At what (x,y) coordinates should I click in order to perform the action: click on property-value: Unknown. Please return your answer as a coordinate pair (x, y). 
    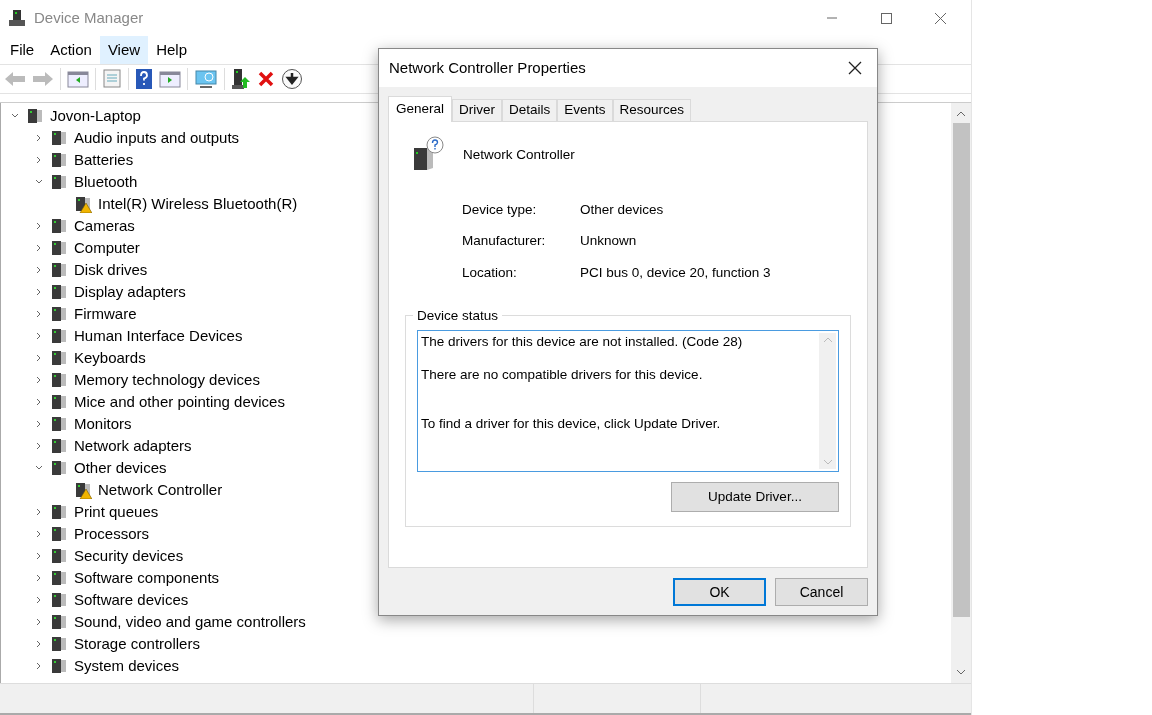
    Looking at the image, I should click on (608, 241).